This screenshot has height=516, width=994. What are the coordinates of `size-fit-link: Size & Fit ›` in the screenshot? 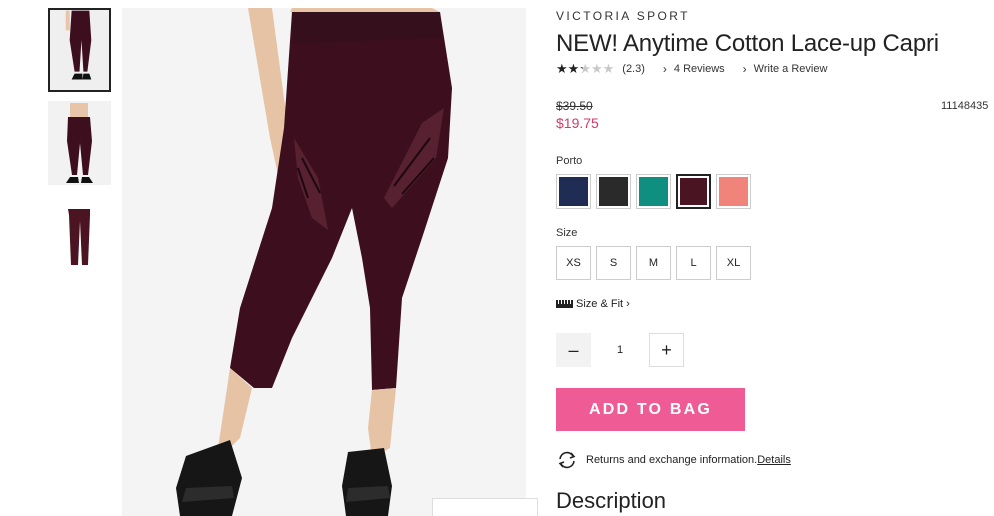 It's located at (593, 304).